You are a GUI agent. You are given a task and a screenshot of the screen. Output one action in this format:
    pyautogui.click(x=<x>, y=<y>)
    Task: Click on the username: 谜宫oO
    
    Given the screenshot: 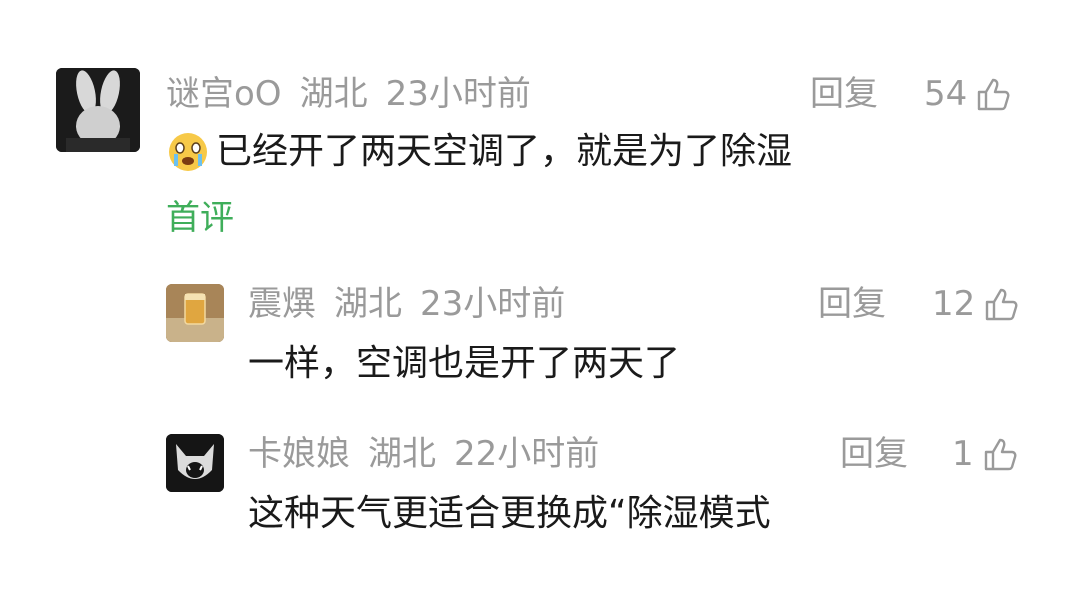 What is the action you would take?
    pyautogui.click(x=224, y=94)
    